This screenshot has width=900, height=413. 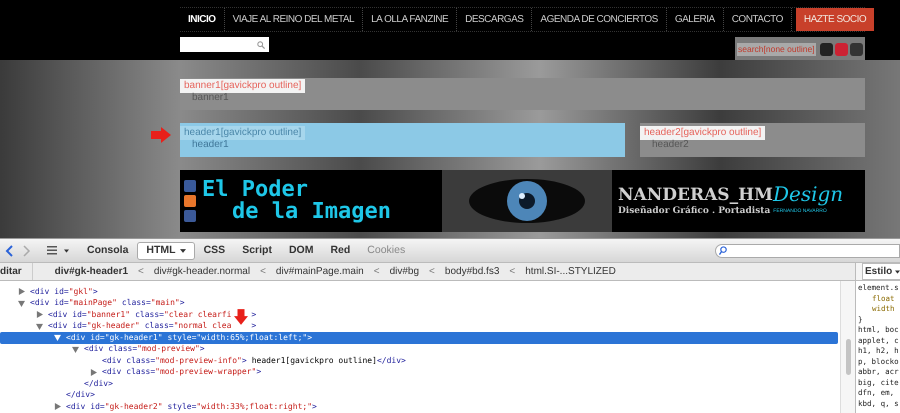 I want to click on arrow-icon, so click(x=161, y=135).